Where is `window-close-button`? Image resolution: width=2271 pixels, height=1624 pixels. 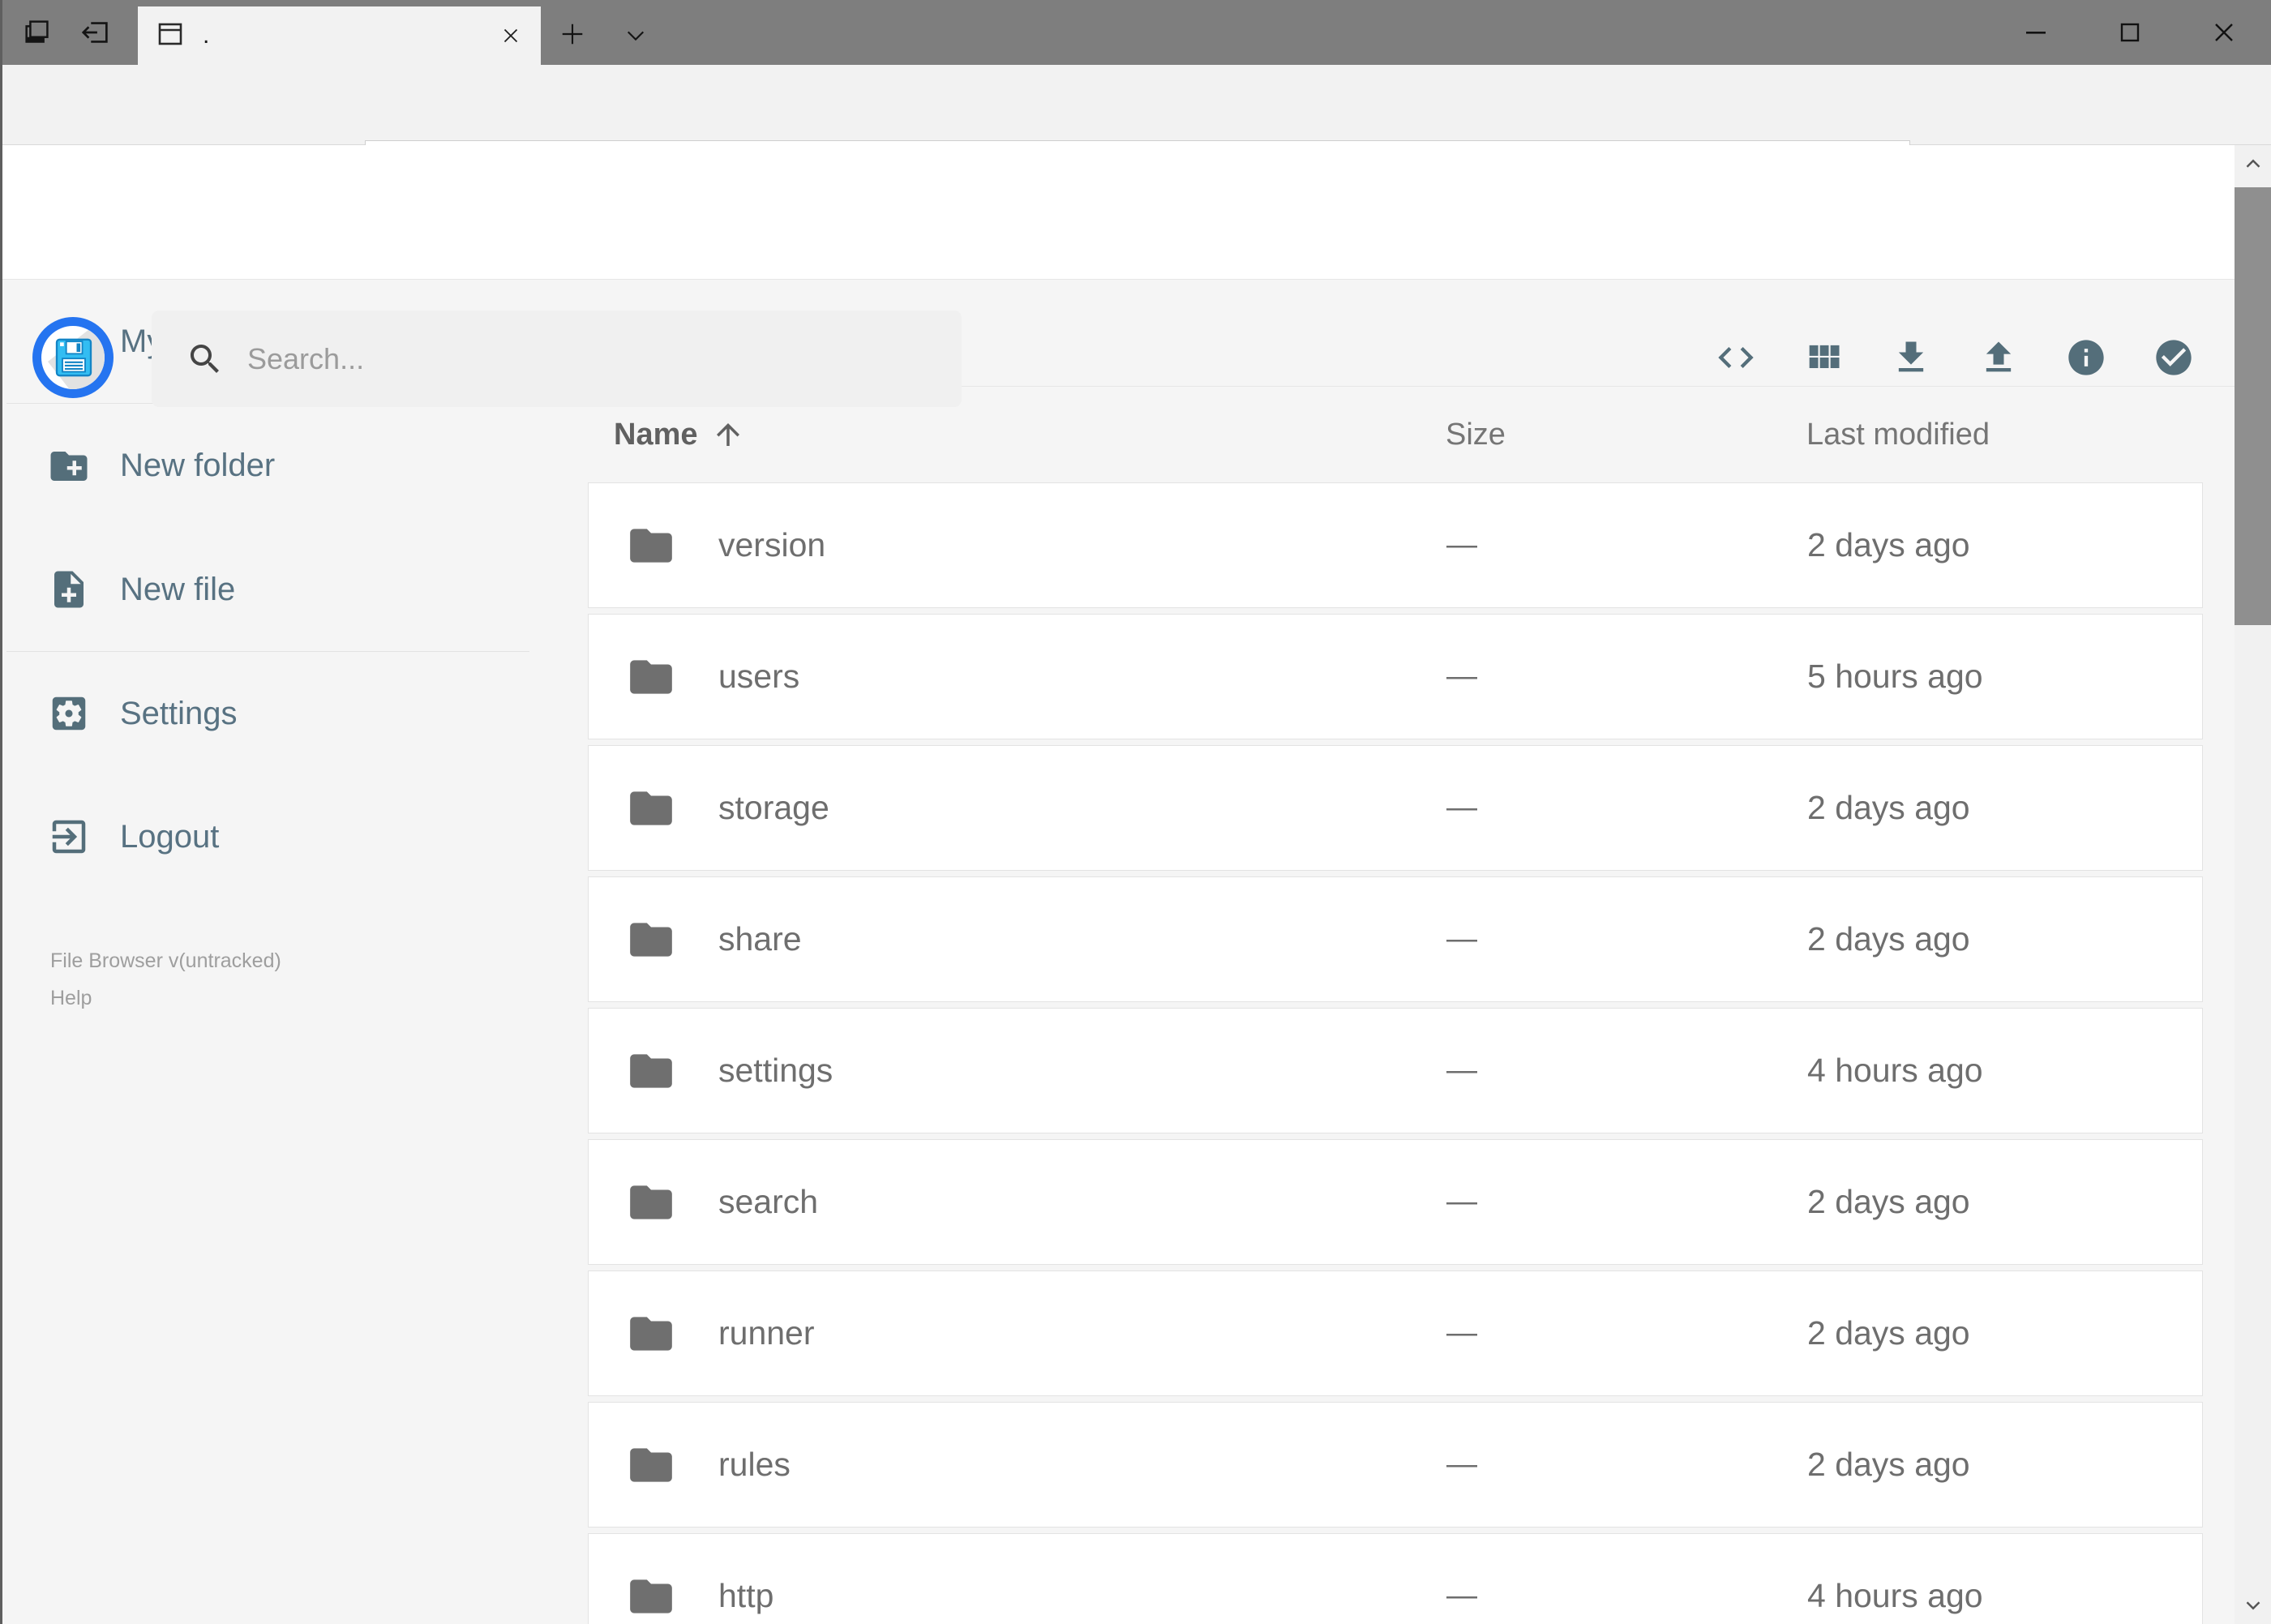
window-close-button is located at coordinates (2224, 33).